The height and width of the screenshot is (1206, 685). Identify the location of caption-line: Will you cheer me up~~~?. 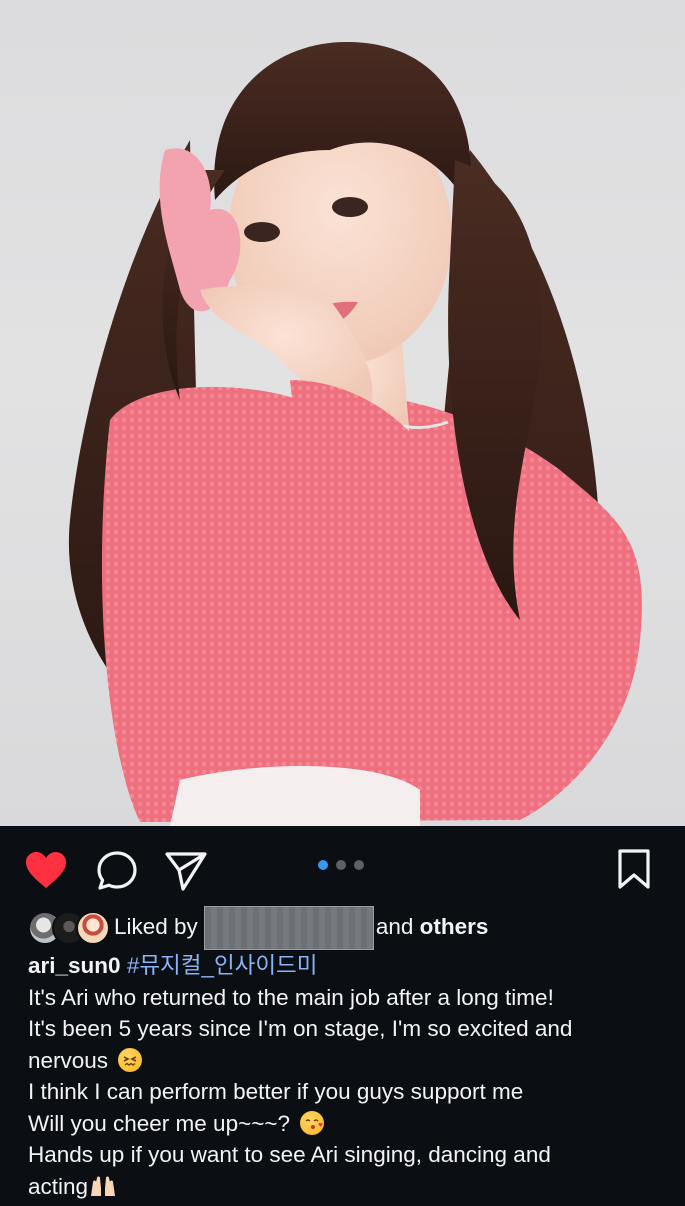
(159, 1123).